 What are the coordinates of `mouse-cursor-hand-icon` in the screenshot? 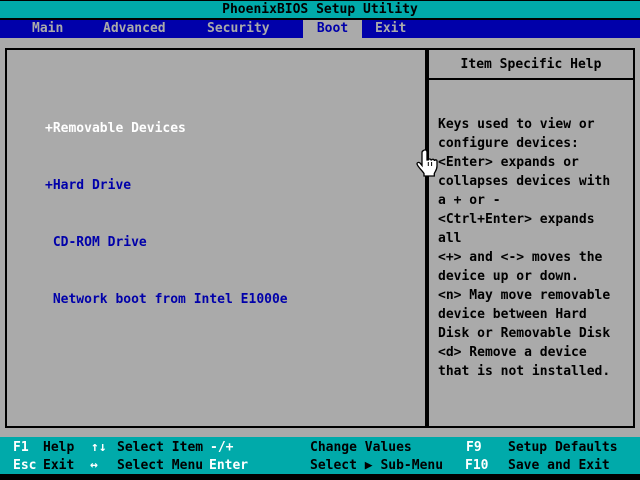 It's located at (427, 165).